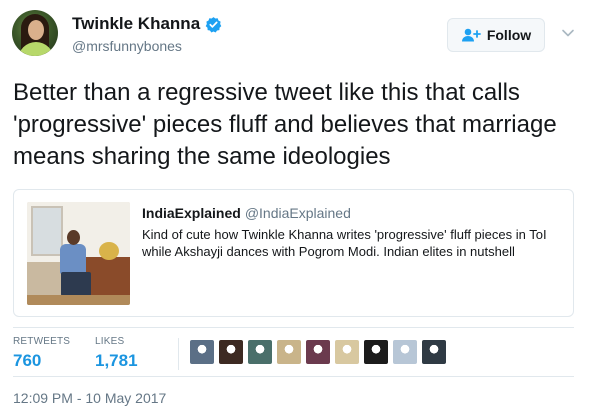 This screenshot has height=412, width=595. What do you see at coordinates (47, 231) in the screenshot?
I see `image-window` at bounding box center [47, 231].